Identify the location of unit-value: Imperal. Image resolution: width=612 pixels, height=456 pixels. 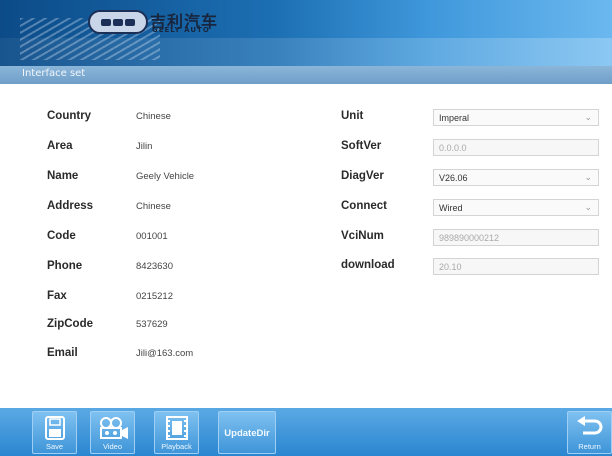
(454, 117).